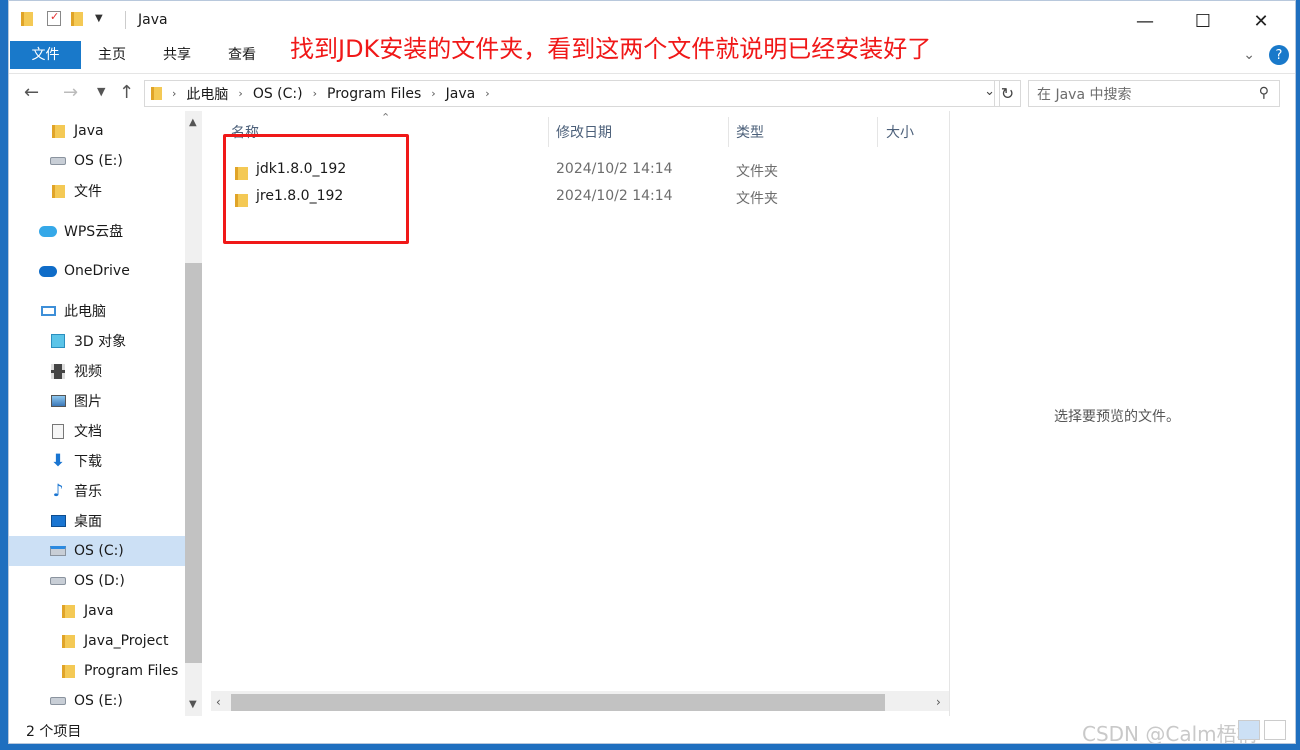 This screenshot has height=750, width=1300. What do you see at coordinates (48, 231) in the screenshot?
I see `cloud-icon` at bounding box center [48, 231].